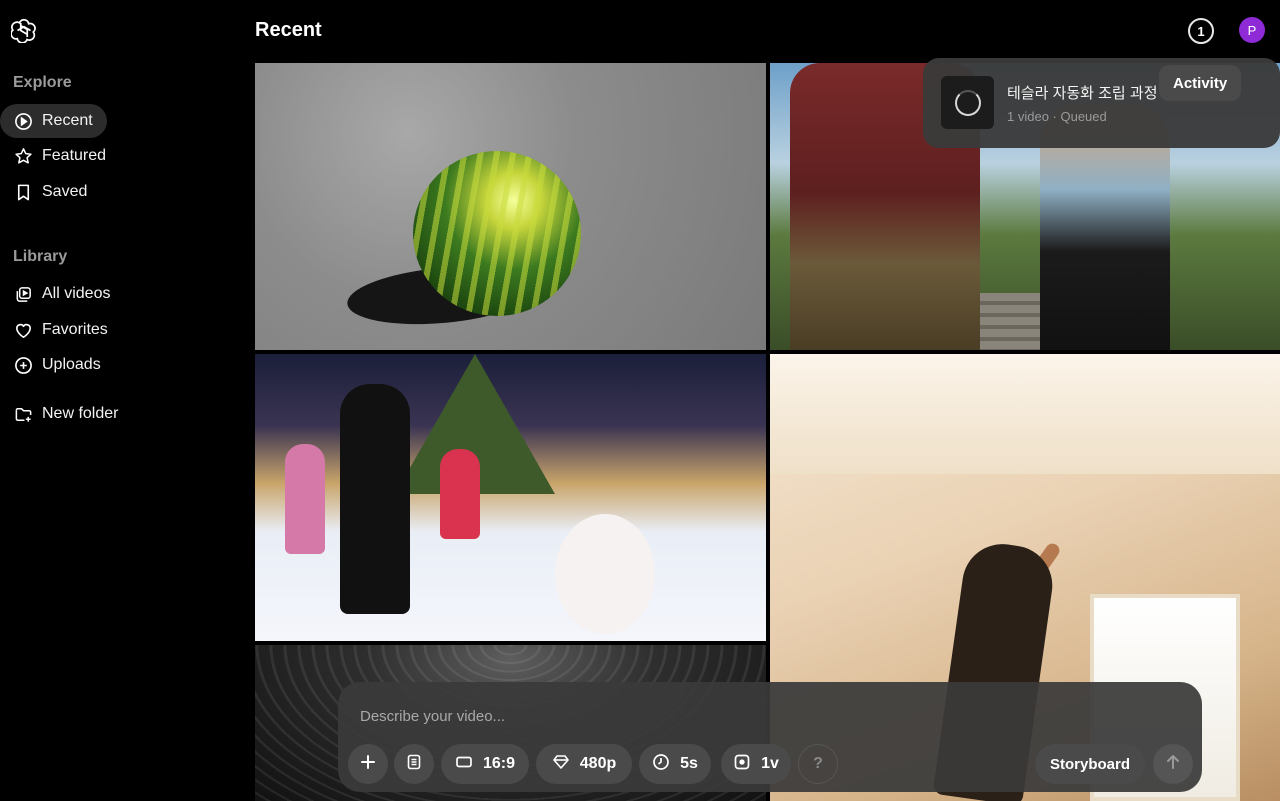 The width and height of the screenshot is (1280, 801). I want to click on folder-plus-icon, so click(23, 414).